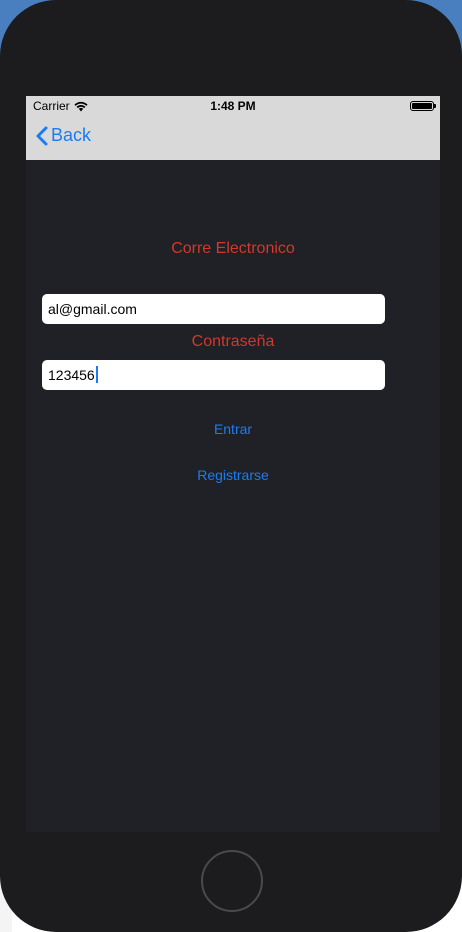 This screenshot has height=932, width=462. What do you see at coordinates (71, 375) in the screenshot?
I see `password-value: 123456` at bounding box center [71, 375].